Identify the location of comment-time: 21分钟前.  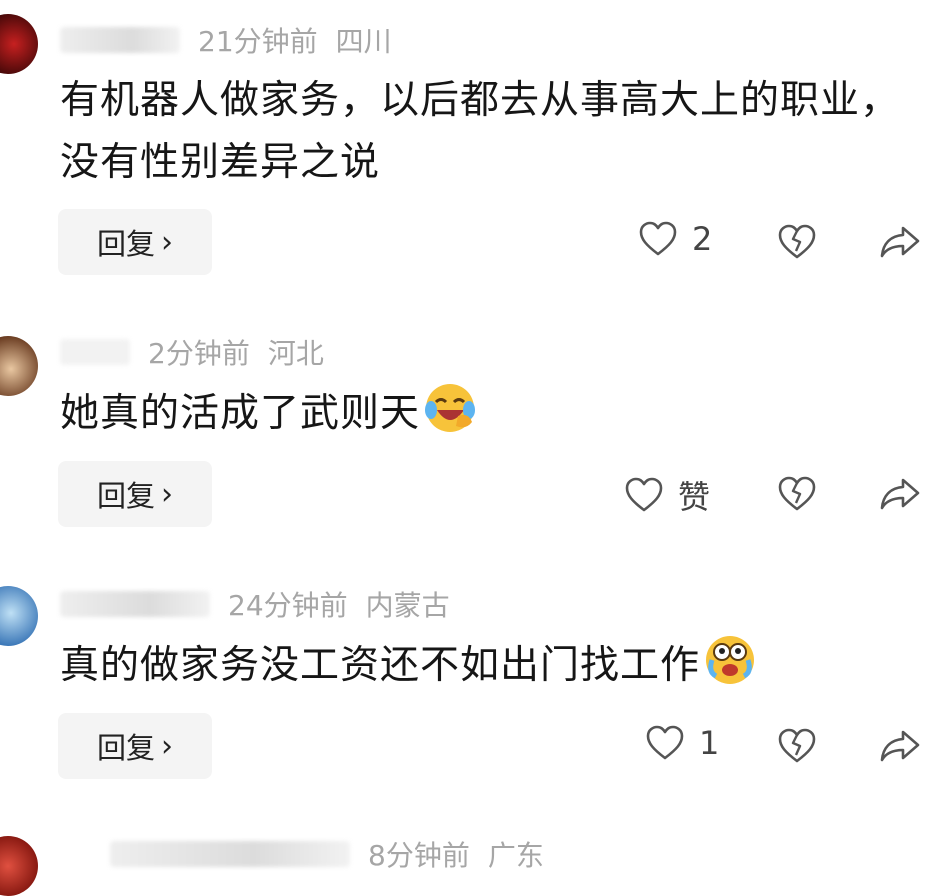
(258, 41).